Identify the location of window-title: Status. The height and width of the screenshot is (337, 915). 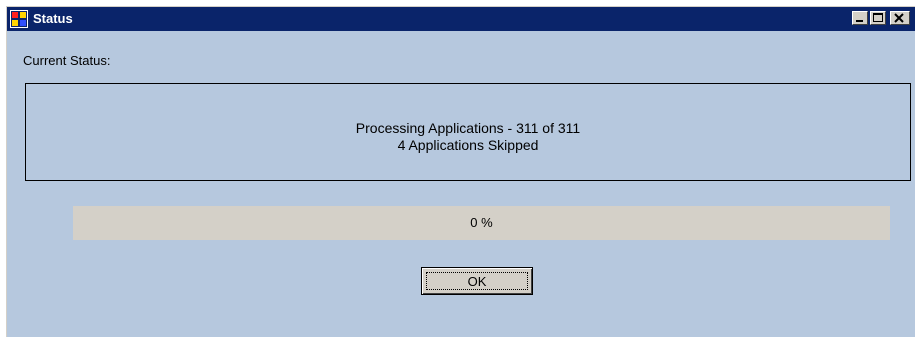
(53, 18).